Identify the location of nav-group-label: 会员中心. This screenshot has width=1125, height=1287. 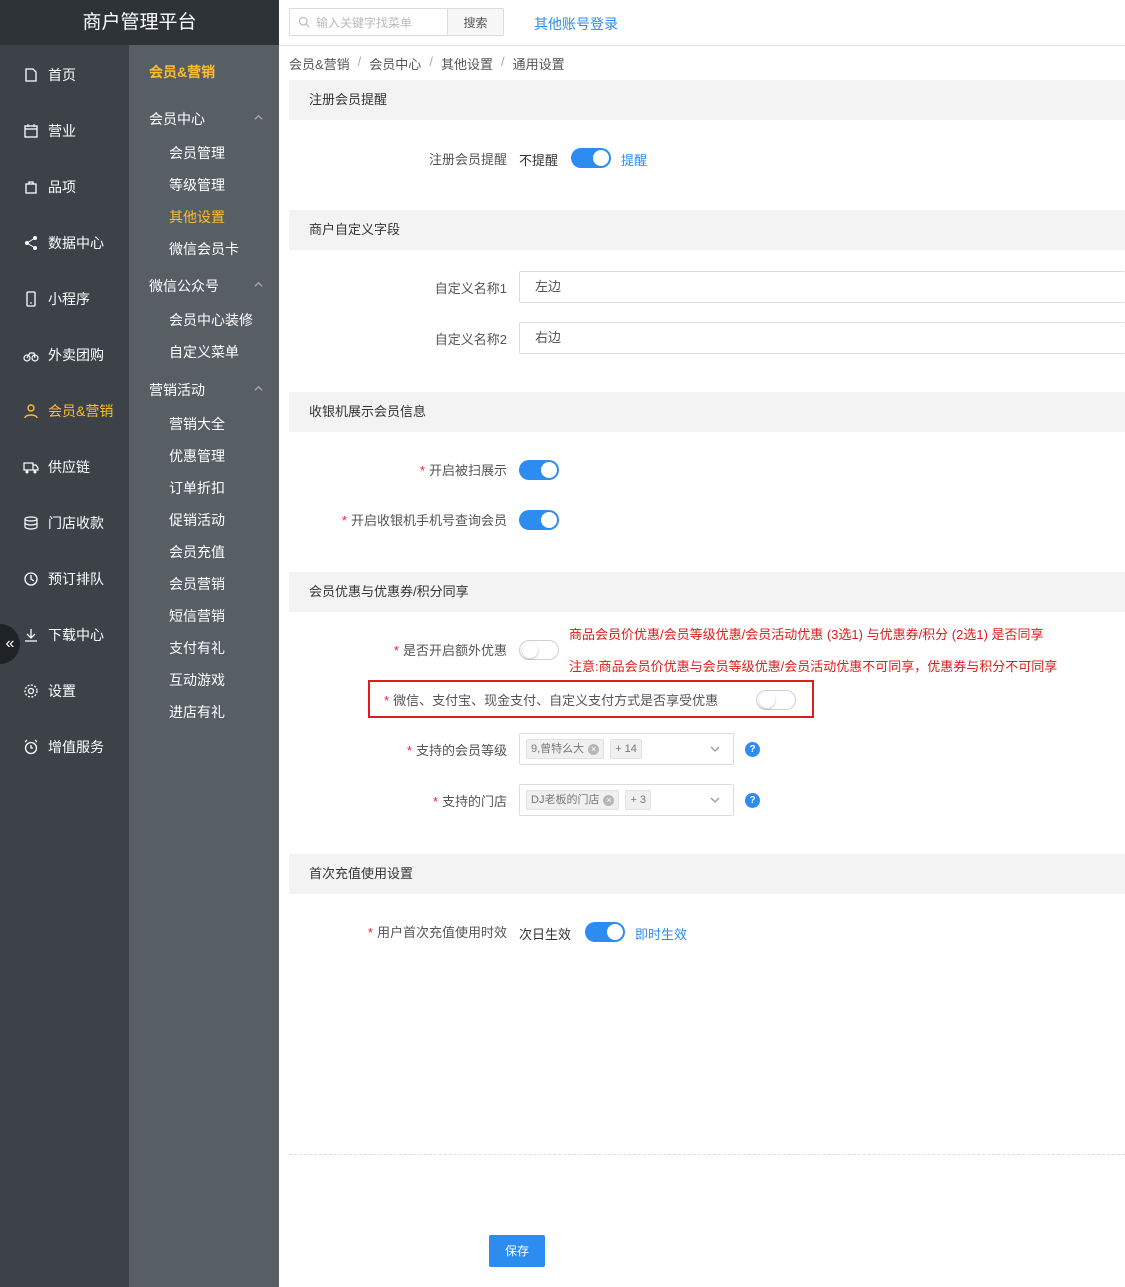
(177, 119).